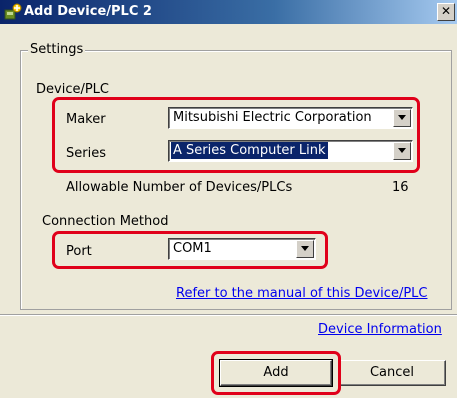 Image resolution: width=457 pixels, height=398 pixels. Describe the element at coordinates (380, 329) in the screenshot. I see `device-information-link: Device Information` at that location.